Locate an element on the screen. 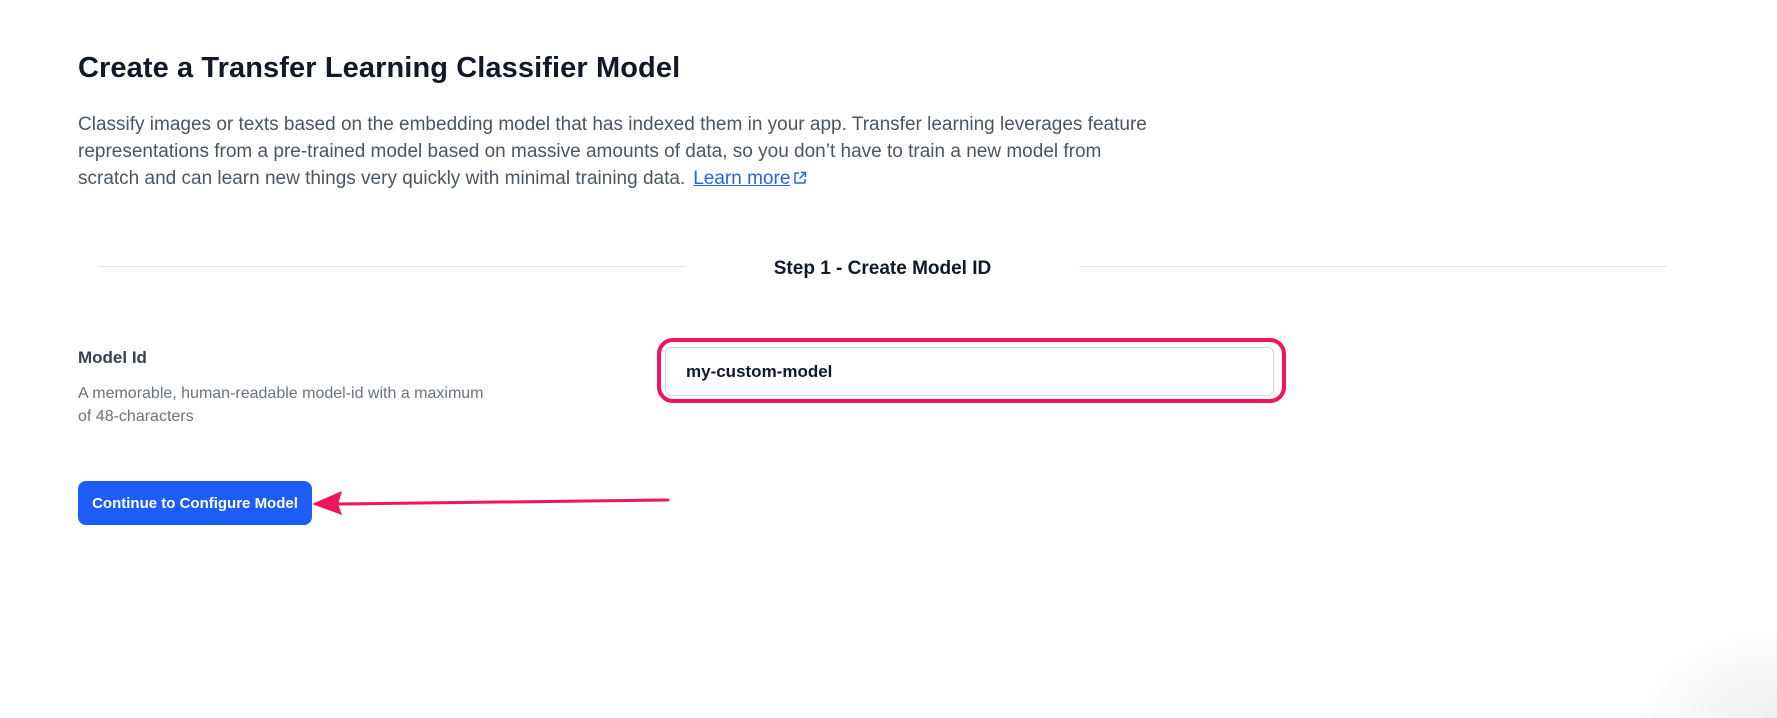  corner-shade is located at coordinates (1707, 673).